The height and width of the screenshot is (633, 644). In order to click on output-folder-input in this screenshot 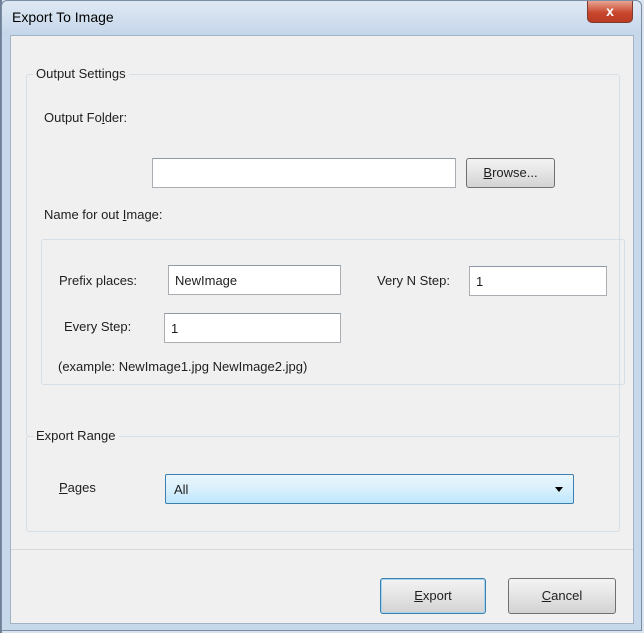, I will do `click(304, 173)`.